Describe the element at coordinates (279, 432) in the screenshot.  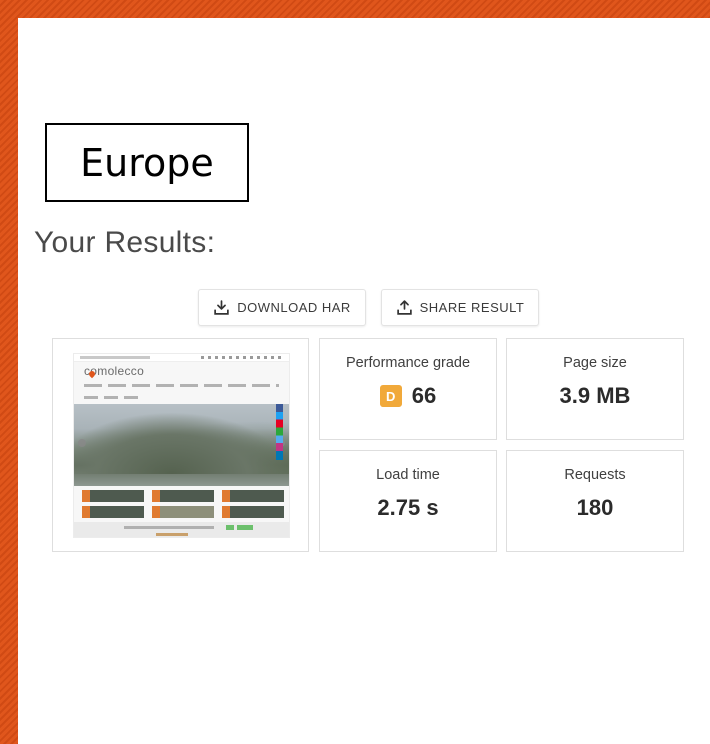
I see `thumb-social-bar` at that location.